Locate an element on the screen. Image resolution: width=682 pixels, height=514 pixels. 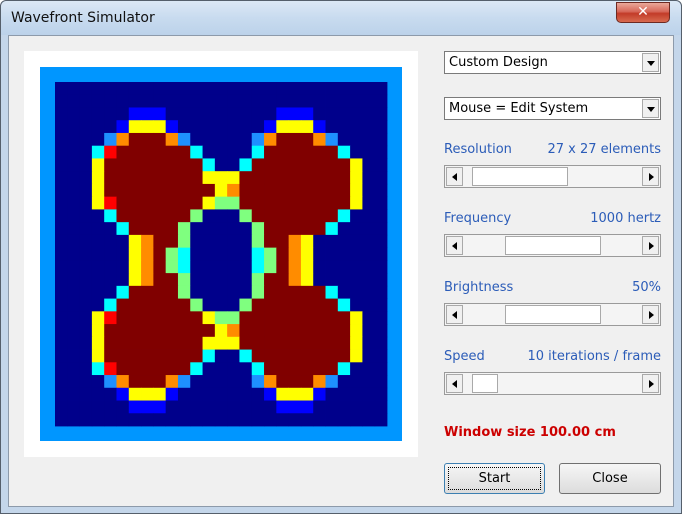
frequency-scroll-right-button is located at coordinates (650, 245).